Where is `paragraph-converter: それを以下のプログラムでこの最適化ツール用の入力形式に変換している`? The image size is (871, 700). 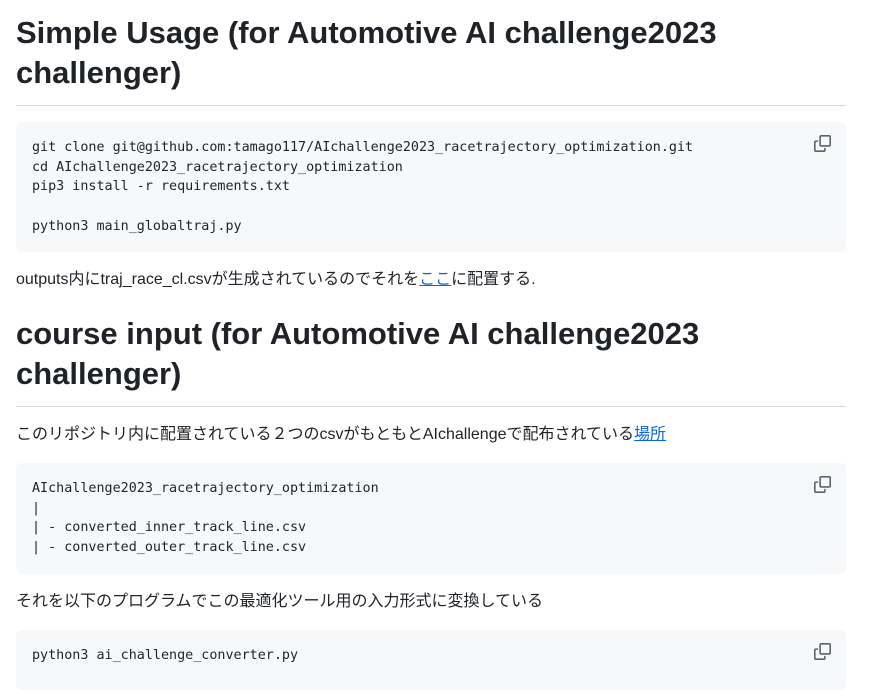
paragraph-converter: それを以下のプログラムでこの最適化ツール用の入力形式に変換している is located at coordinates (280, 601).